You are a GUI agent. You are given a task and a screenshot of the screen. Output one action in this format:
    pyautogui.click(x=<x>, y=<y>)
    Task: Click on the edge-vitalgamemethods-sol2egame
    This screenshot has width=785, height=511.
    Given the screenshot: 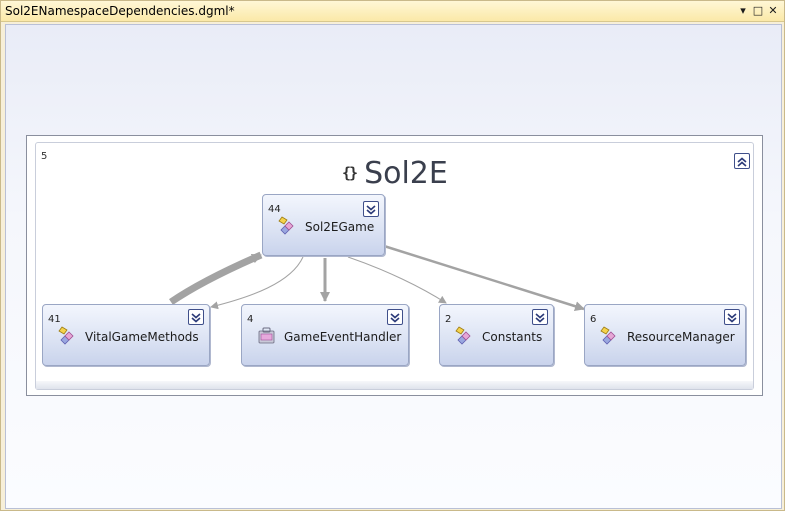 What is the action you would take?
    pyautogui.click(x=216, y=278)
    